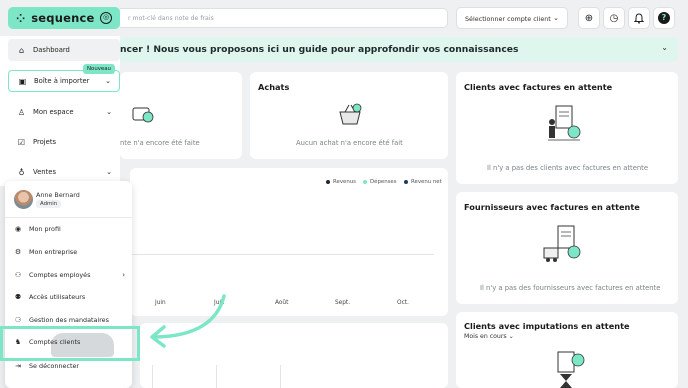  What do you see at coordinates (54, 366) in the screenshot?
I see `menu-item-label: Se déconnecter` at bounding box center [54, 366].